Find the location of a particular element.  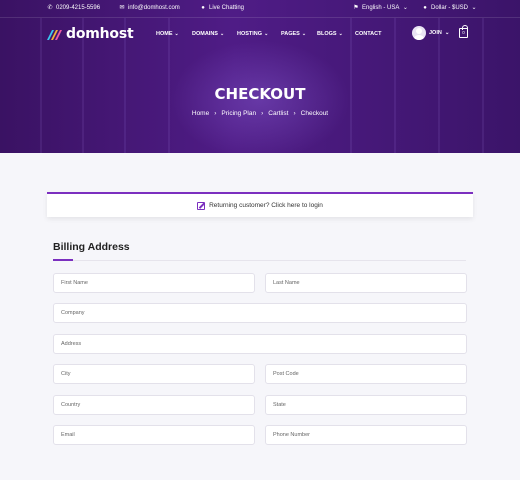

phone-icon: ✆ is located at coordinates (50, 8).